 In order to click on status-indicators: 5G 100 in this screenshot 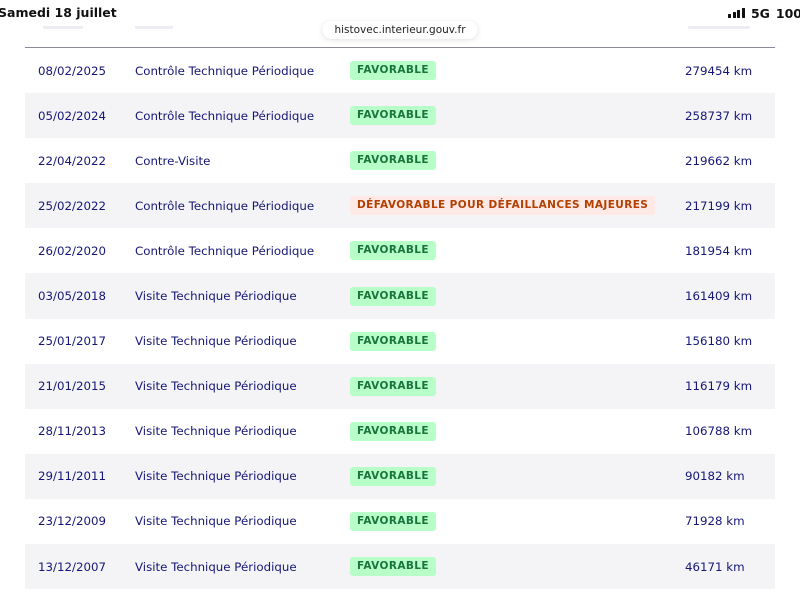, I will do `click(764, 13)`.